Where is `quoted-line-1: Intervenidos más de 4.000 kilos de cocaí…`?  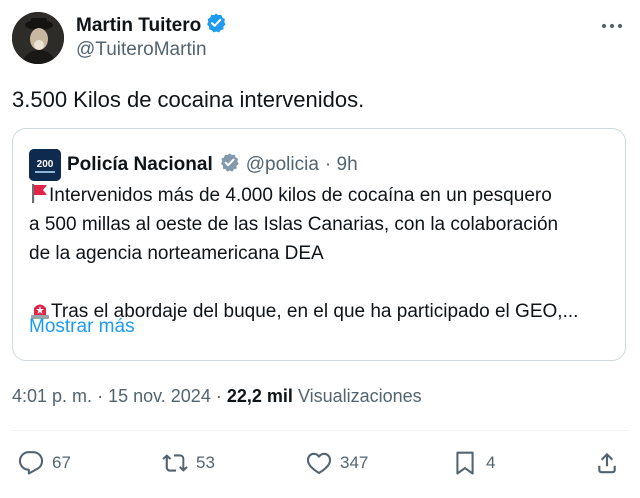
quoted-line-1: Intervenidos más de 4.000 kilos de cocaí… is located at coordinates (324, 195).